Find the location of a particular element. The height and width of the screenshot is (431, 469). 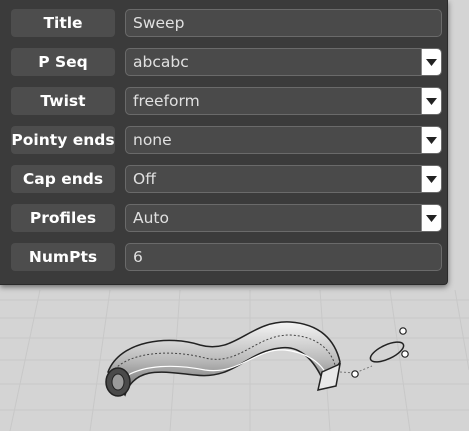

profile-curve is located at coordinates (380, 352).